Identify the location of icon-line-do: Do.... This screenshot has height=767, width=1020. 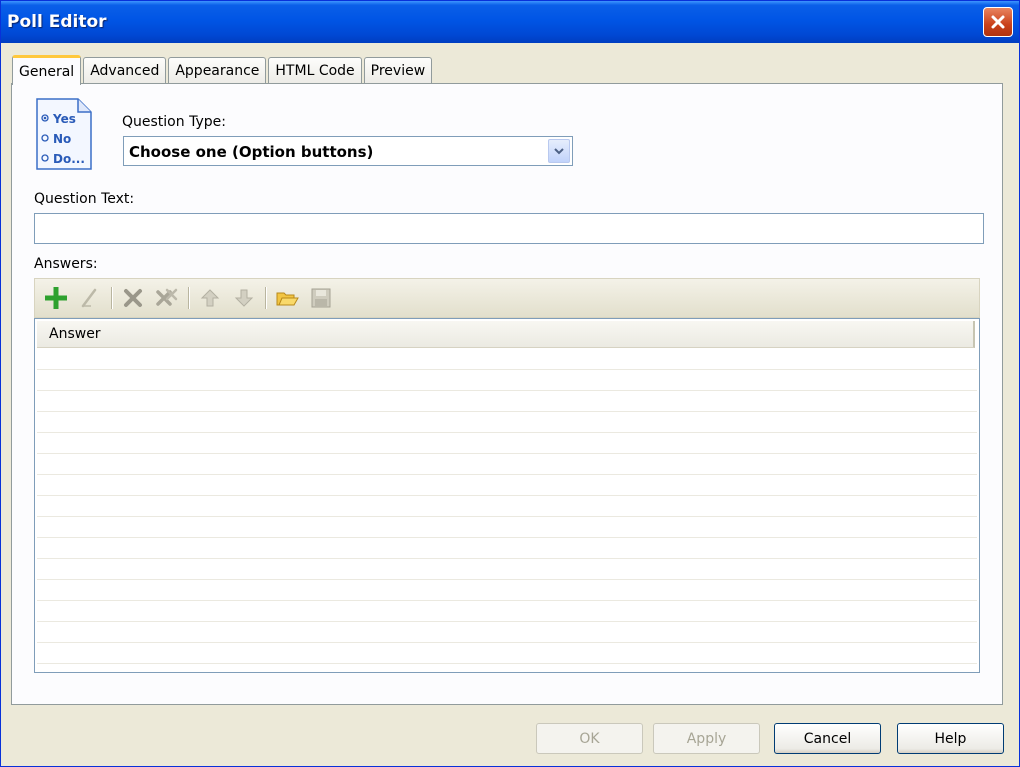
(69, 159).